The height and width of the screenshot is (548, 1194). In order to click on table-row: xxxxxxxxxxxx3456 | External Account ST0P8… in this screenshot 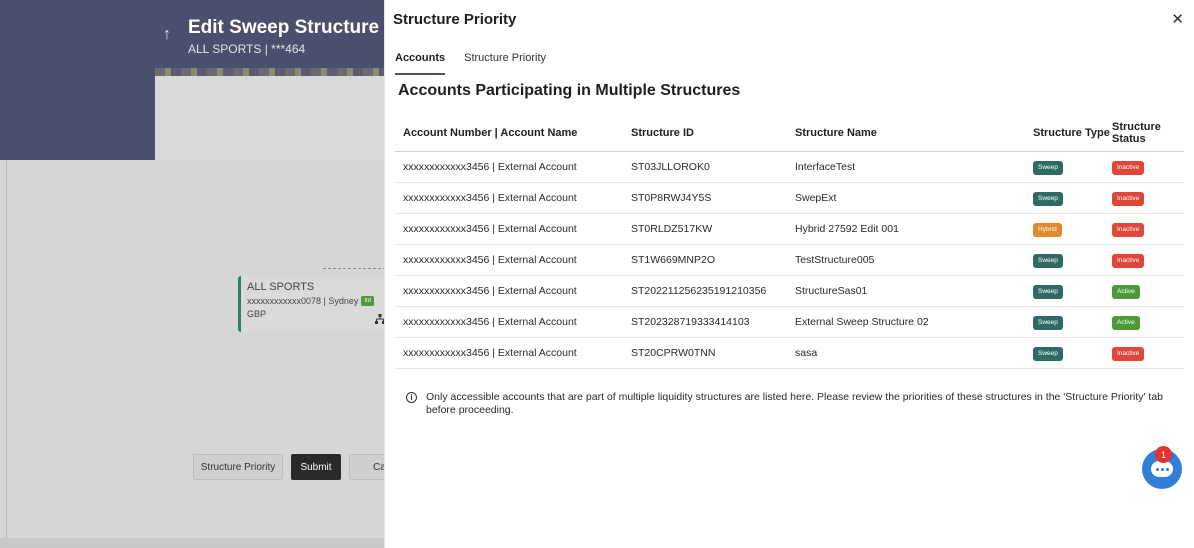, I will do `click(789, 198)`.